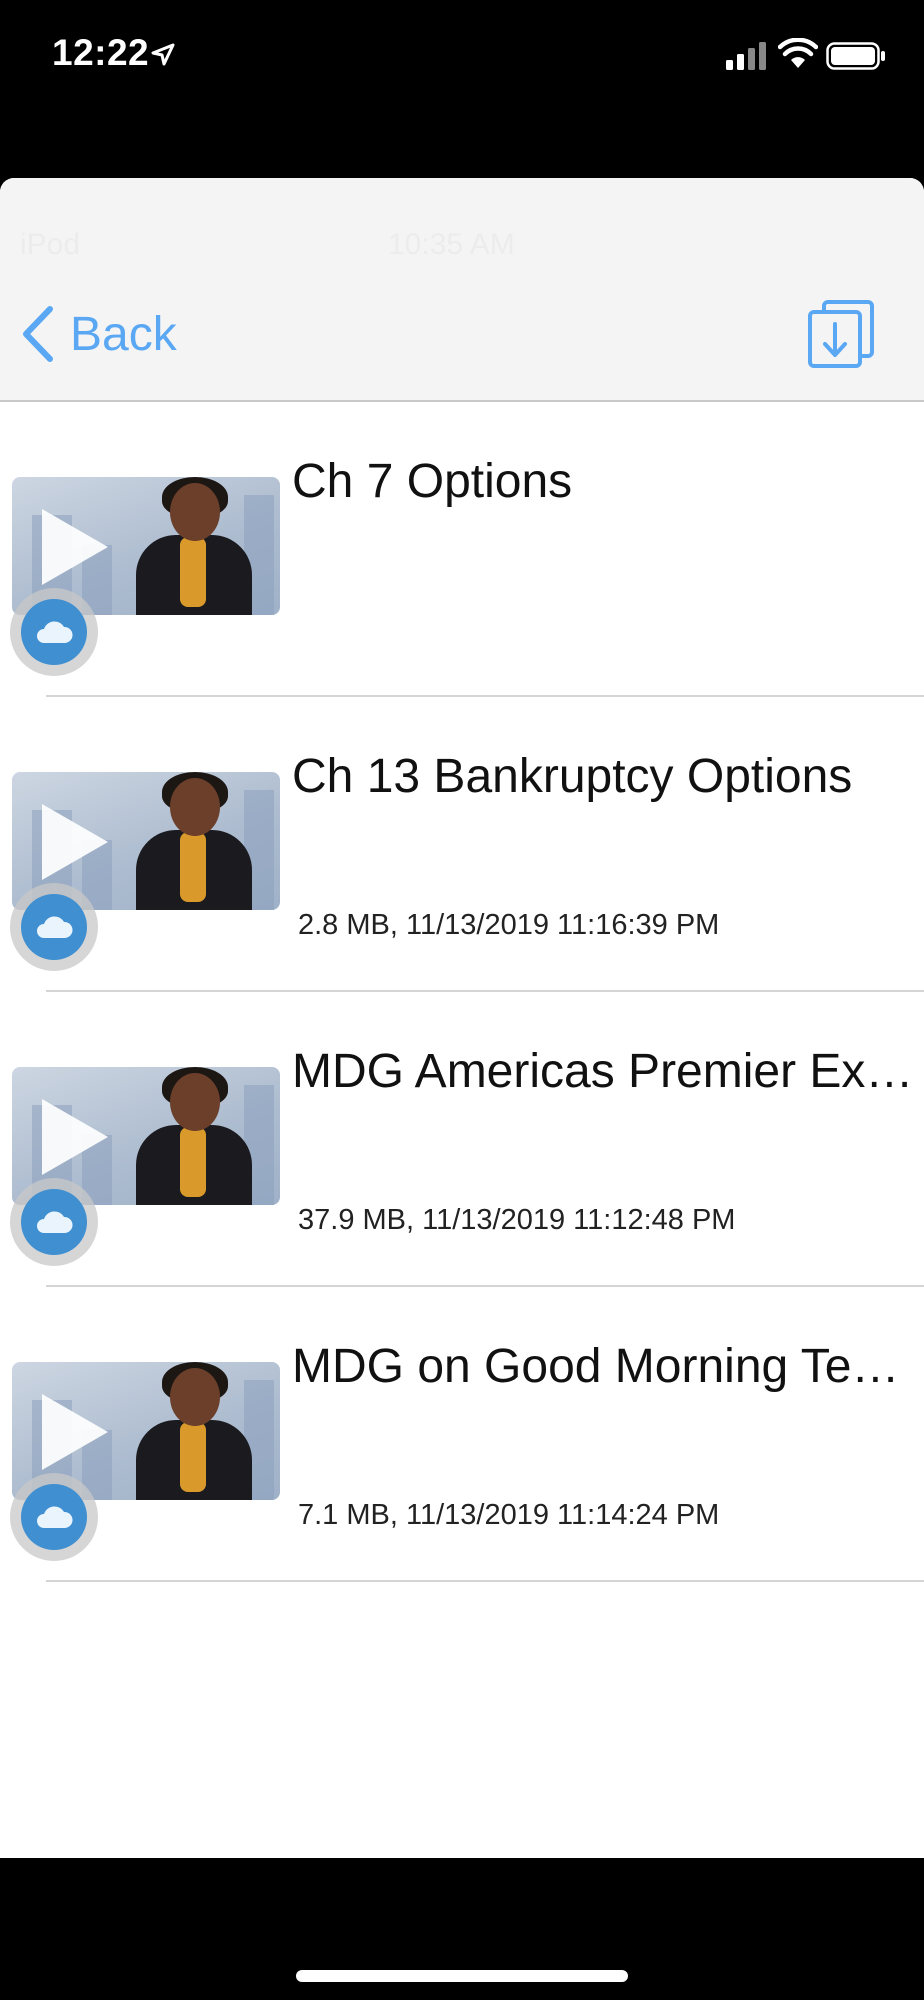  I want to click on location-arrow-icon, so click(163, 54).